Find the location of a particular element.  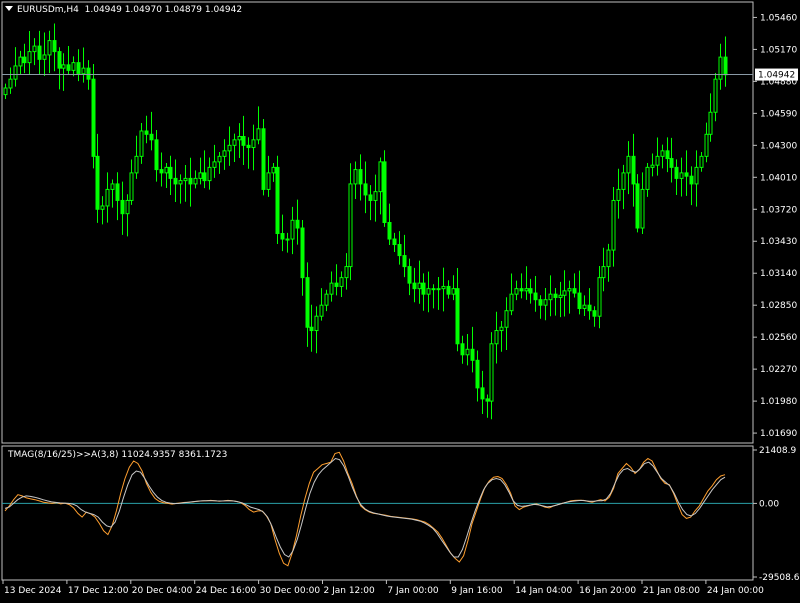

price-axis-label: 1.02560 is located at coordinates (778, 338).